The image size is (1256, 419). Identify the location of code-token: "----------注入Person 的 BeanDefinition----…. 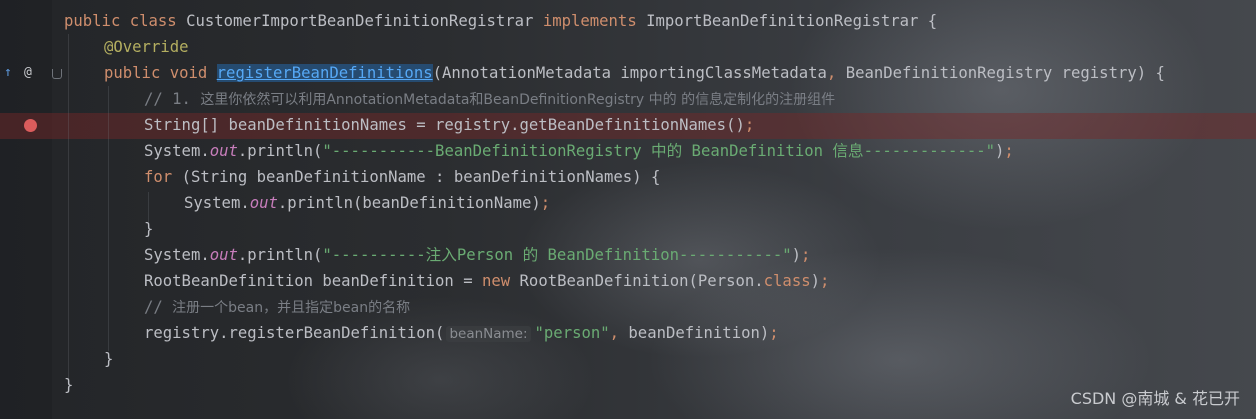
(557, 255).